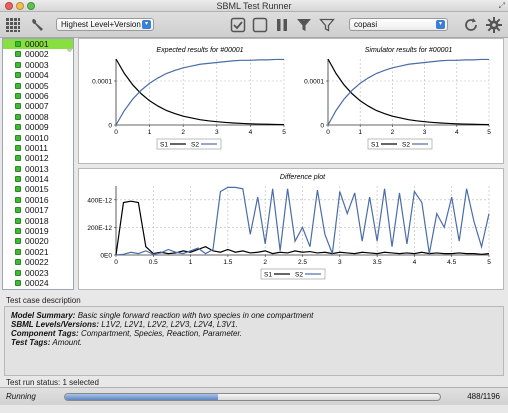 The width and height of the screenshot is (508, 413). What do you see at coordinates (366, 24) in the screenshot?
I see `simulator-value: copasi` at bounding box center [366, 24].